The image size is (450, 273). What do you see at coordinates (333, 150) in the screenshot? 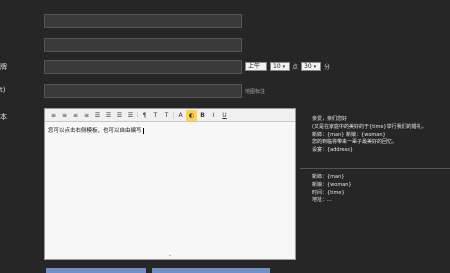
I see `template-line: 设宴：{address}` at bounding box center [333, 150].